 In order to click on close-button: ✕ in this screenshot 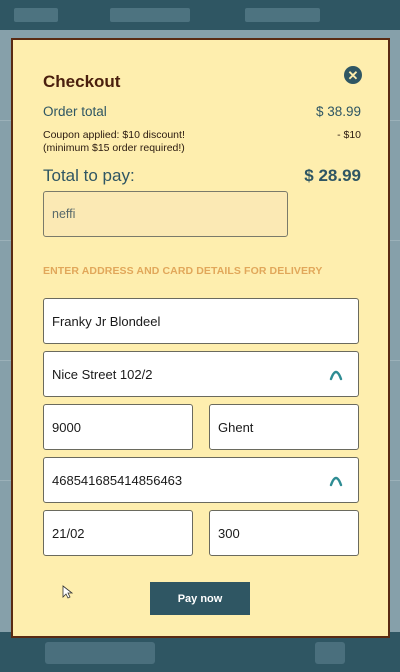, I will do `click(353, 75)`.